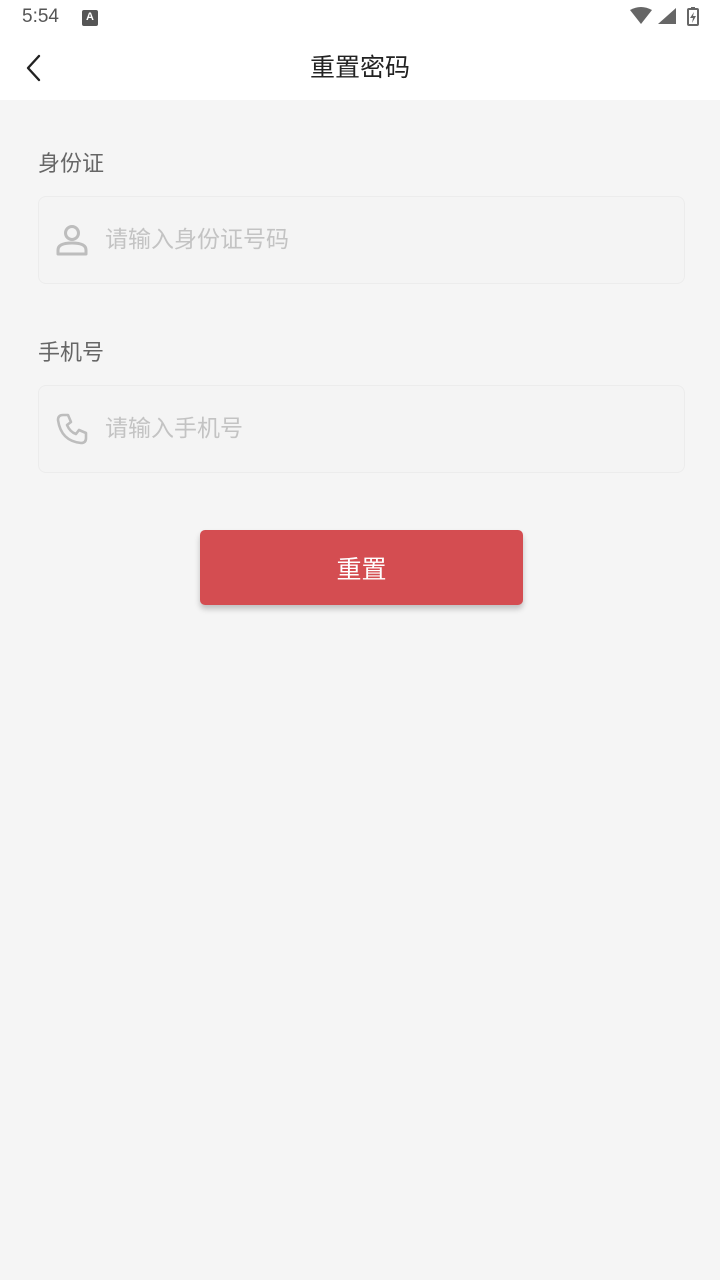 Image resolution: width=720 pixels, height=1280 pixels. Describe the element at coordinates (360, 18) in the screenshot. I see `status-bar: 5:54 A` at that location.